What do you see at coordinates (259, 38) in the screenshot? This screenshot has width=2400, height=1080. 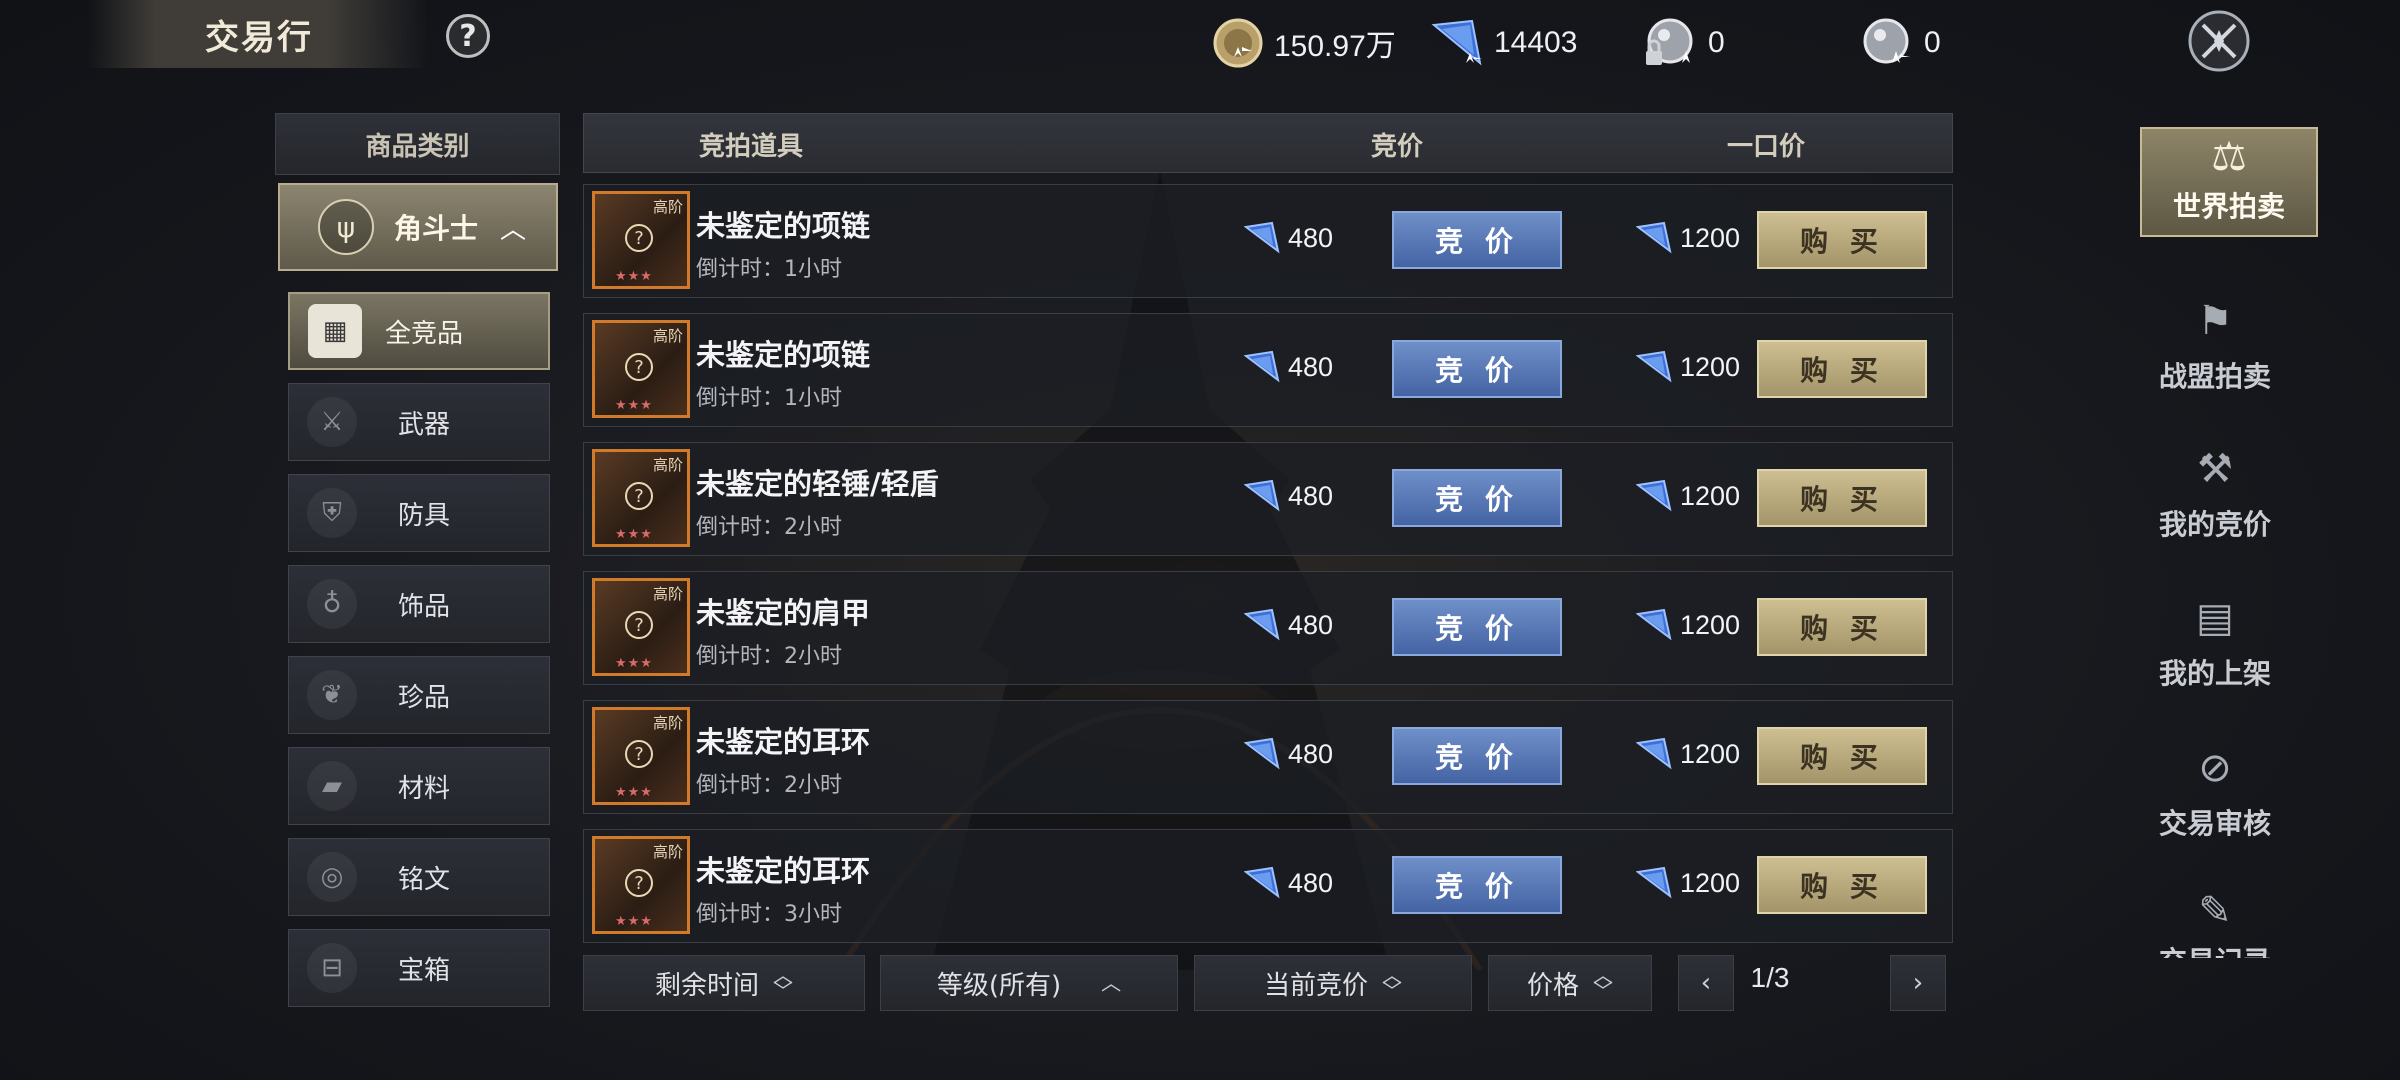 I see `page-title: 交易行` at bounding box center [259, 38].